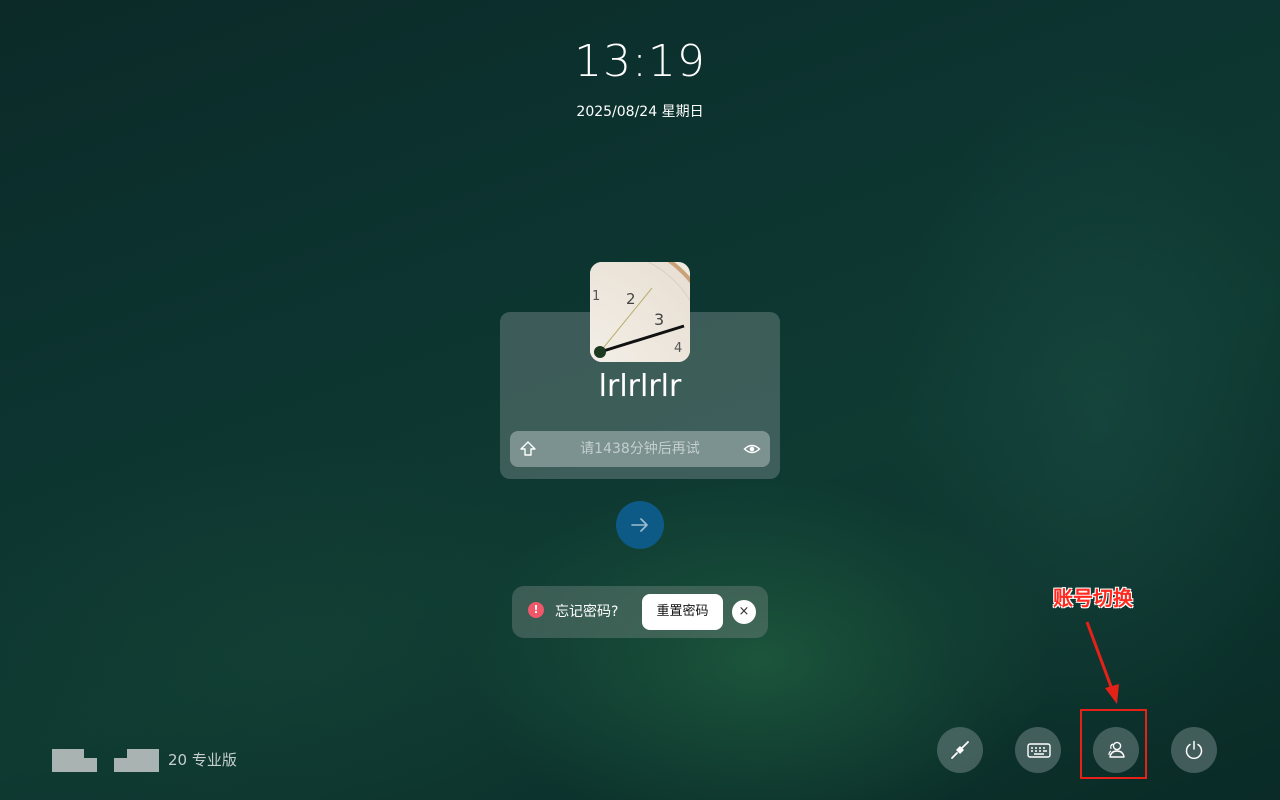  Describe the element at coordinates (640, 61) in the screenshot. I see `clock-time: 13:19` at that location.